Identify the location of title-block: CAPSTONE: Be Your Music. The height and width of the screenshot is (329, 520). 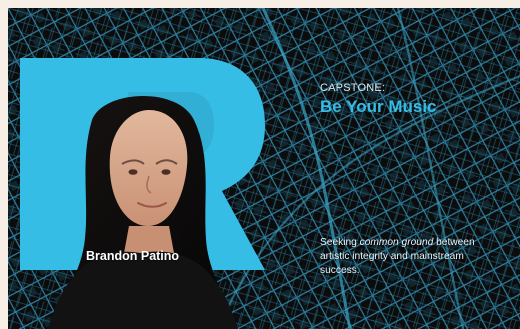
(415, 99).